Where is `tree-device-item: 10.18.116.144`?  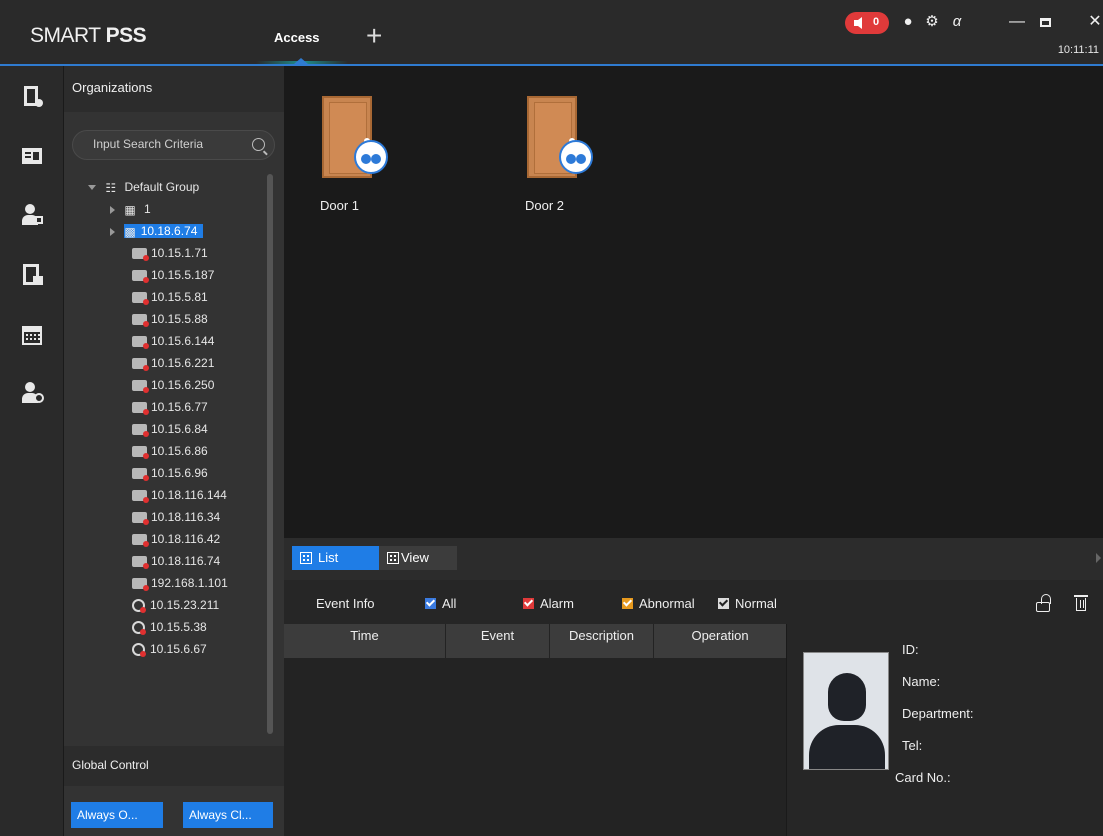
tree-device-item: 10.18.116.144 is located at coordinates (179, 495).